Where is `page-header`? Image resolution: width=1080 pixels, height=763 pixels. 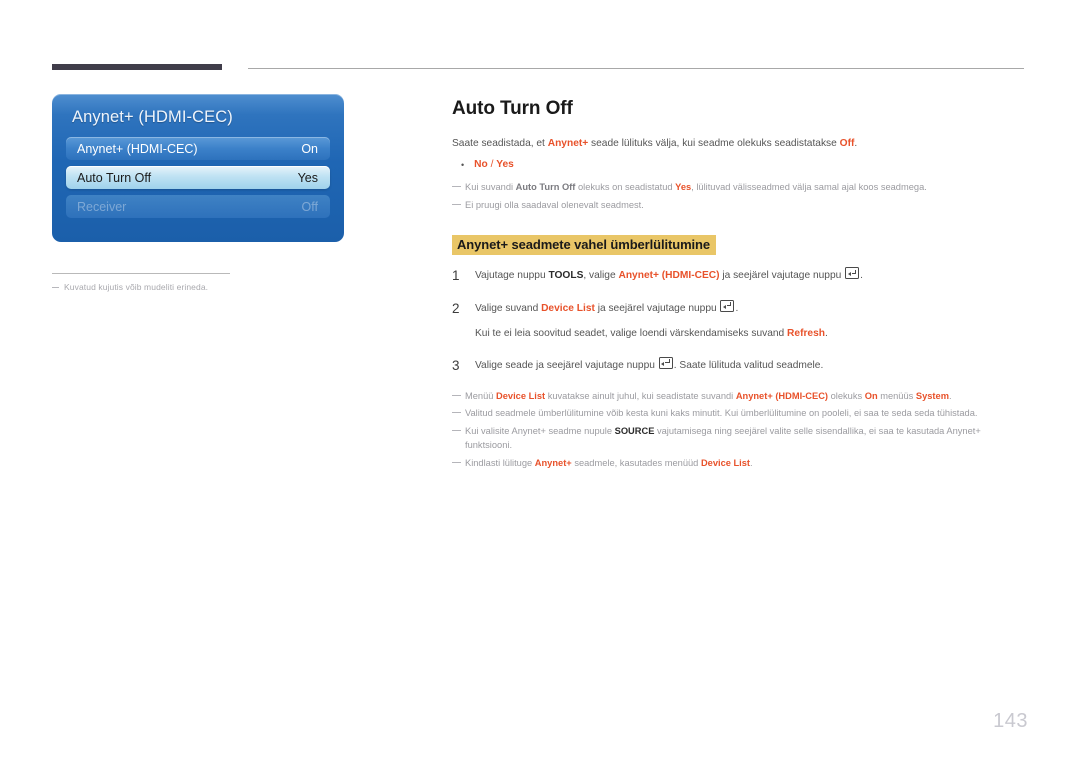 page-header is located at coordinates (538, 69).